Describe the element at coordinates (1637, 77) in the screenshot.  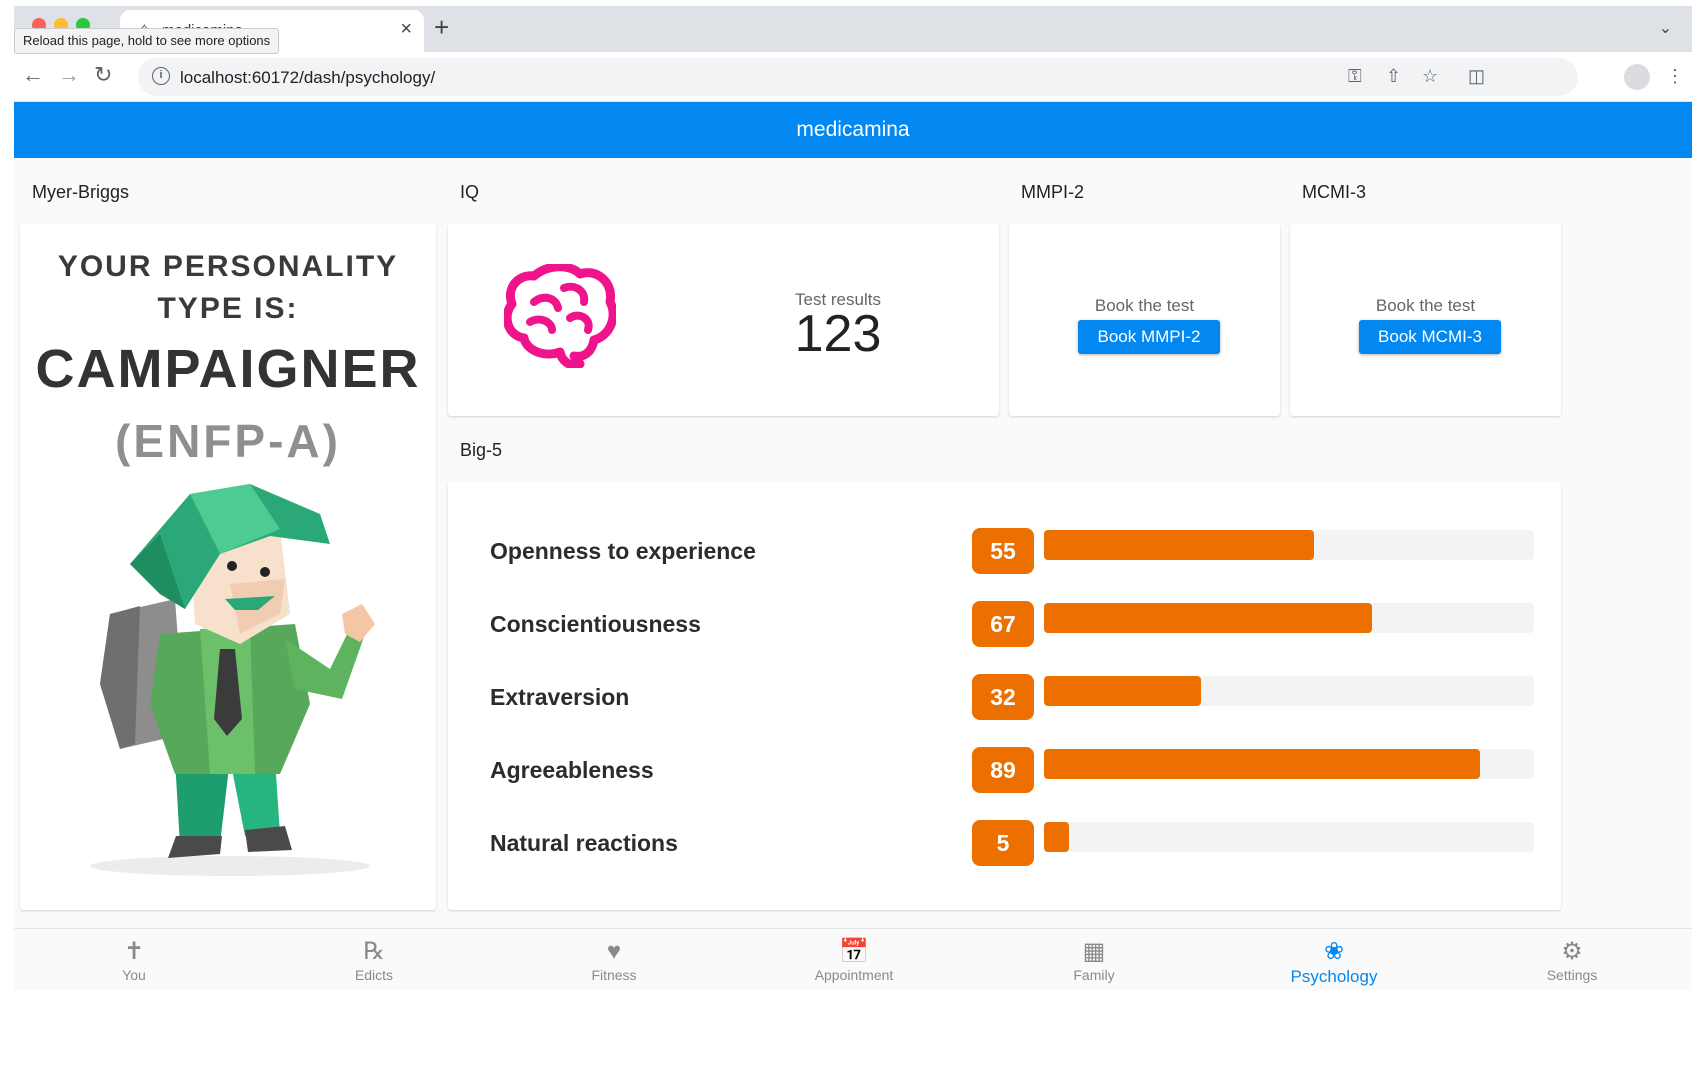
I see `profile-avatar-icon` at that location.